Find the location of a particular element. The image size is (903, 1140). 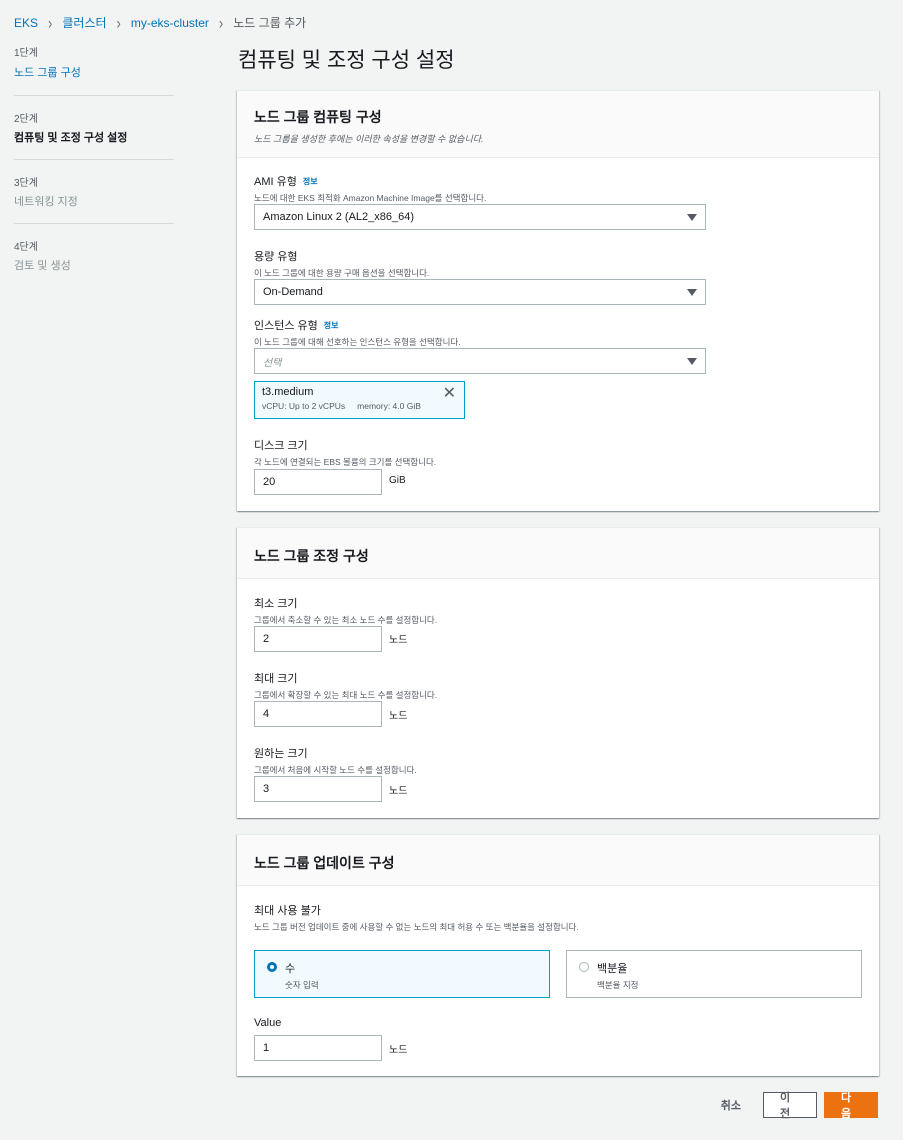

panel-header: 노드 그룹 업데이트 구성 is located at coordinates (558, 860).